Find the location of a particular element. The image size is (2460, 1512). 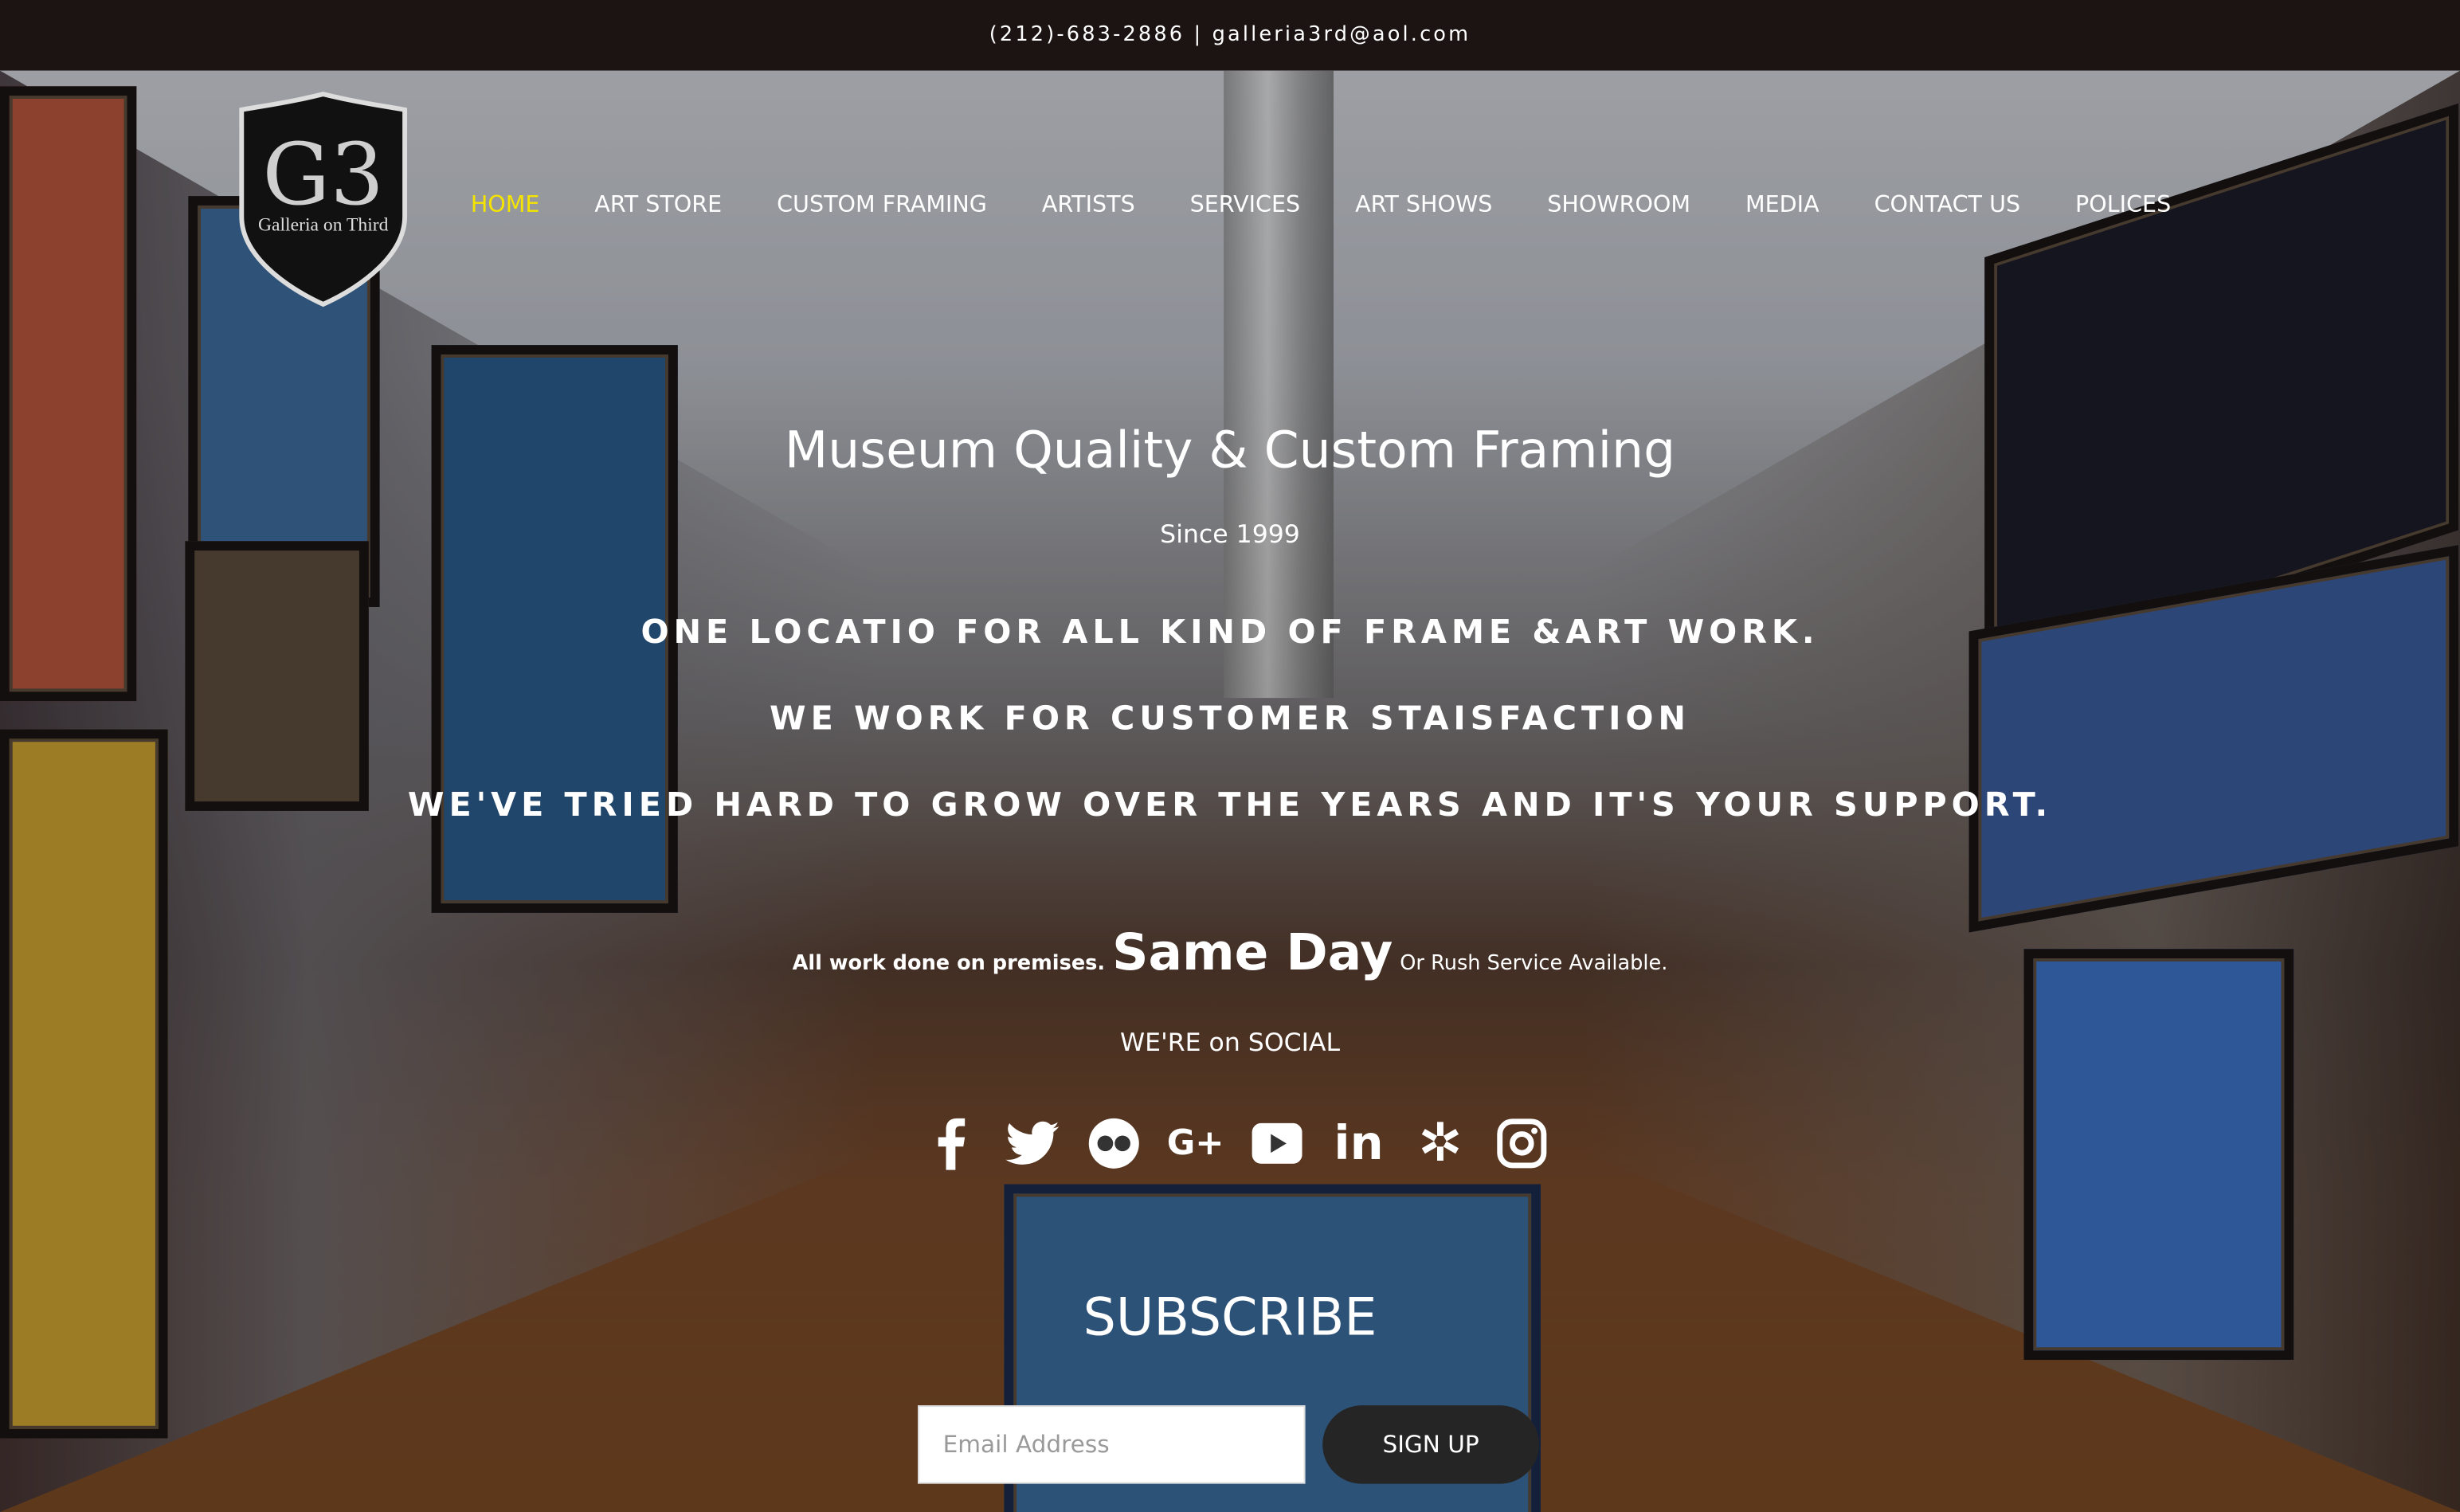

google-plus-icon: G+ is located at coordinates (1196, 1143).